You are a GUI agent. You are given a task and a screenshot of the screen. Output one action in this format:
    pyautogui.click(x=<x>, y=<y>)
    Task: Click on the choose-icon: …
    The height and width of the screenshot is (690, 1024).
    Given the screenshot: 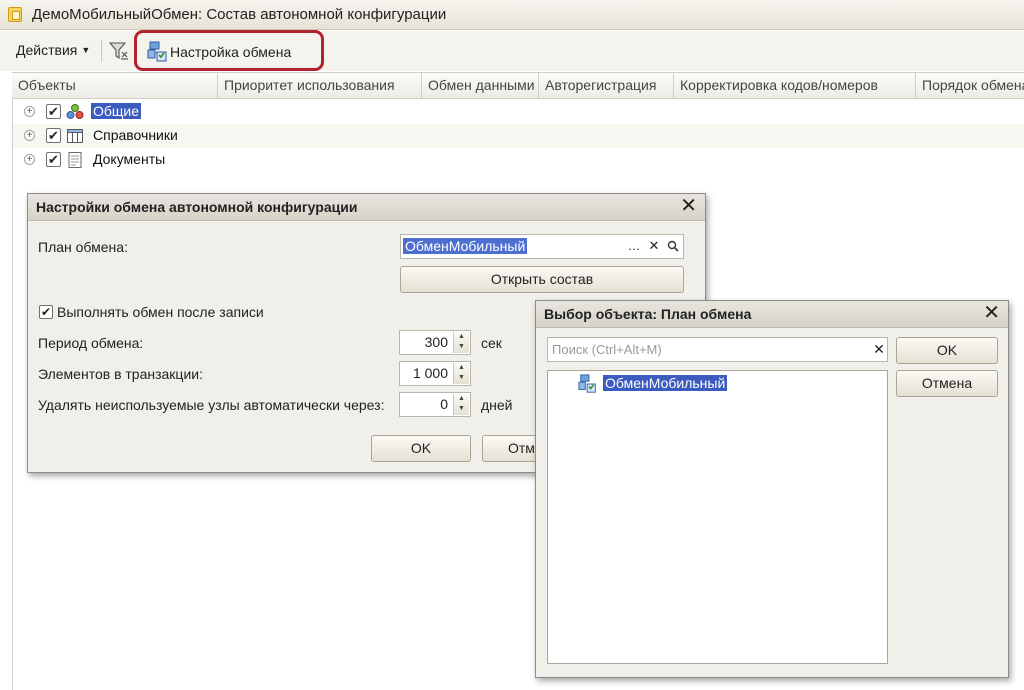 What is the action you would take?
    pyautogui.click(x=634, y=246)
    